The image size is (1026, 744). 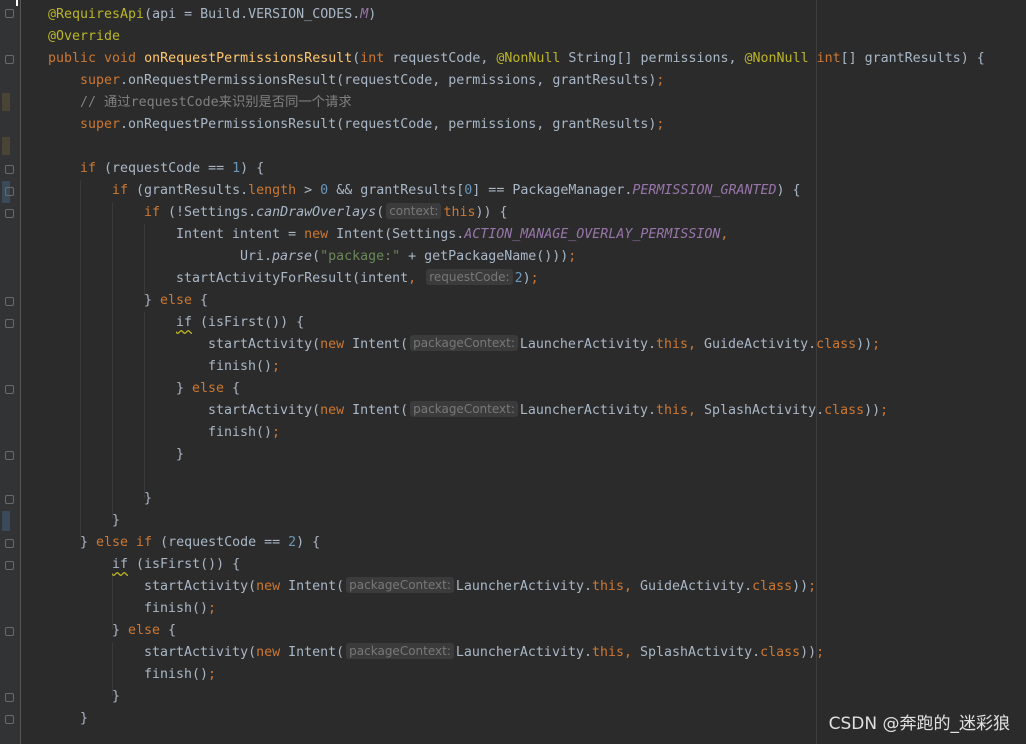 What do you see at coordinates (516, 37) in the screenshot?
I see `code-line: @Override` at bounding box center [516, 37].